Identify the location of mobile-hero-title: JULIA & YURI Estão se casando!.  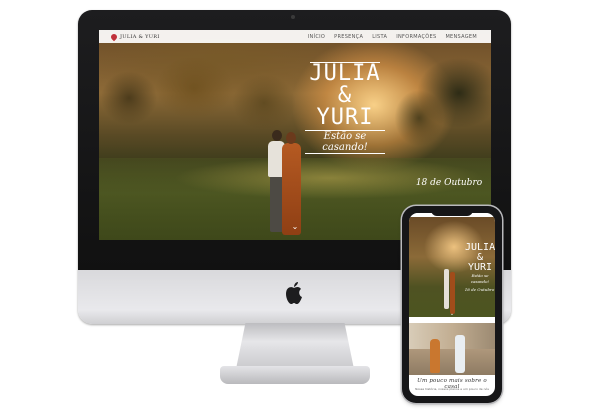
(480, 264).